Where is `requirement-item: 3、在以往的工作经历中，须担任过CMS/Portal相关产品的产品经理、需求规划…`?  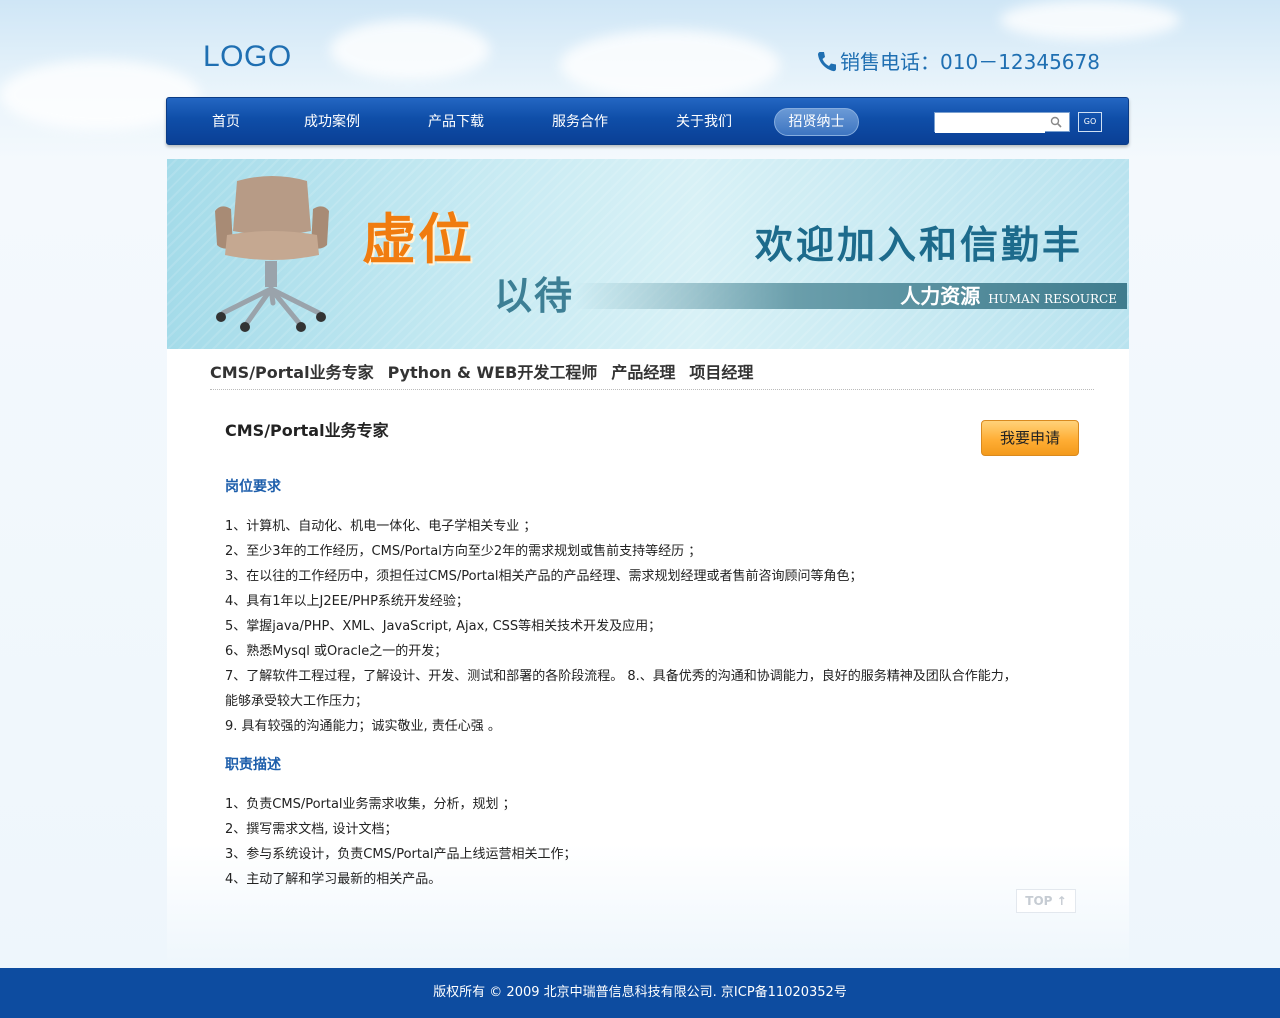
requirement-item: 3、在以往的工作经历中，须担任过CMS/Portal相关产品的产品经理、需求规划… is located at coordinates (544, 576).